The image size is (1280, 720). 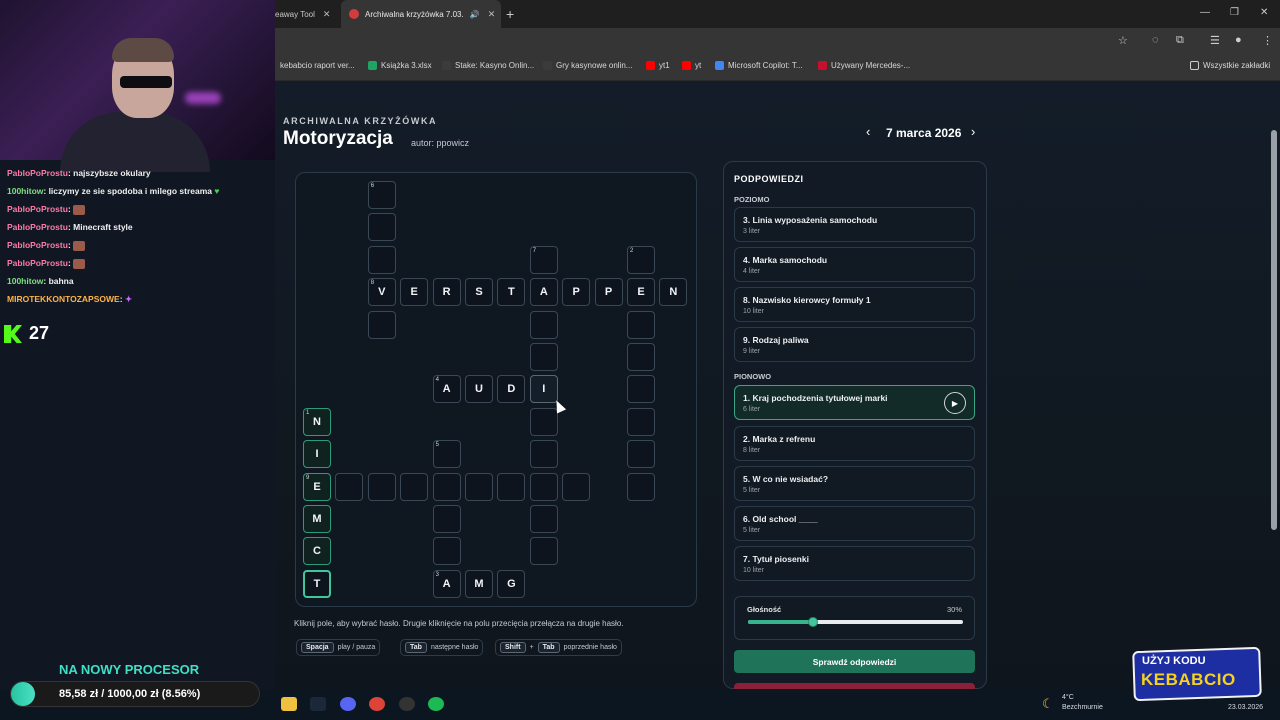 What do you see at coordinates (1215, 40) in the screenshot?
I see `media-control-icon: ☰` at bounding box center [1215, 40].